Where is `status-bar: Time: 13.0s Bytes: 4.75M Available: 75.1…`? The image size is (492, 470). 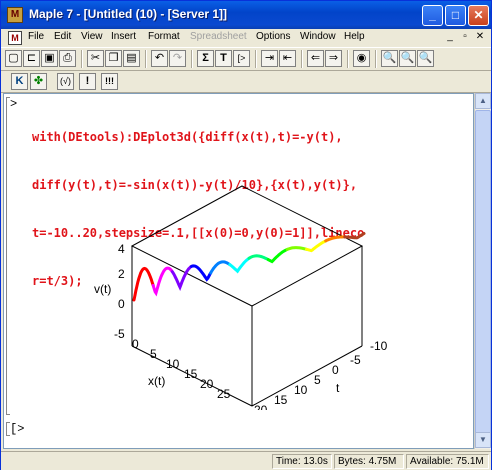
status-bar: Time: 13.0s Bytes: 4.75M Available: 75.1… is located at coordinates (246, 460).